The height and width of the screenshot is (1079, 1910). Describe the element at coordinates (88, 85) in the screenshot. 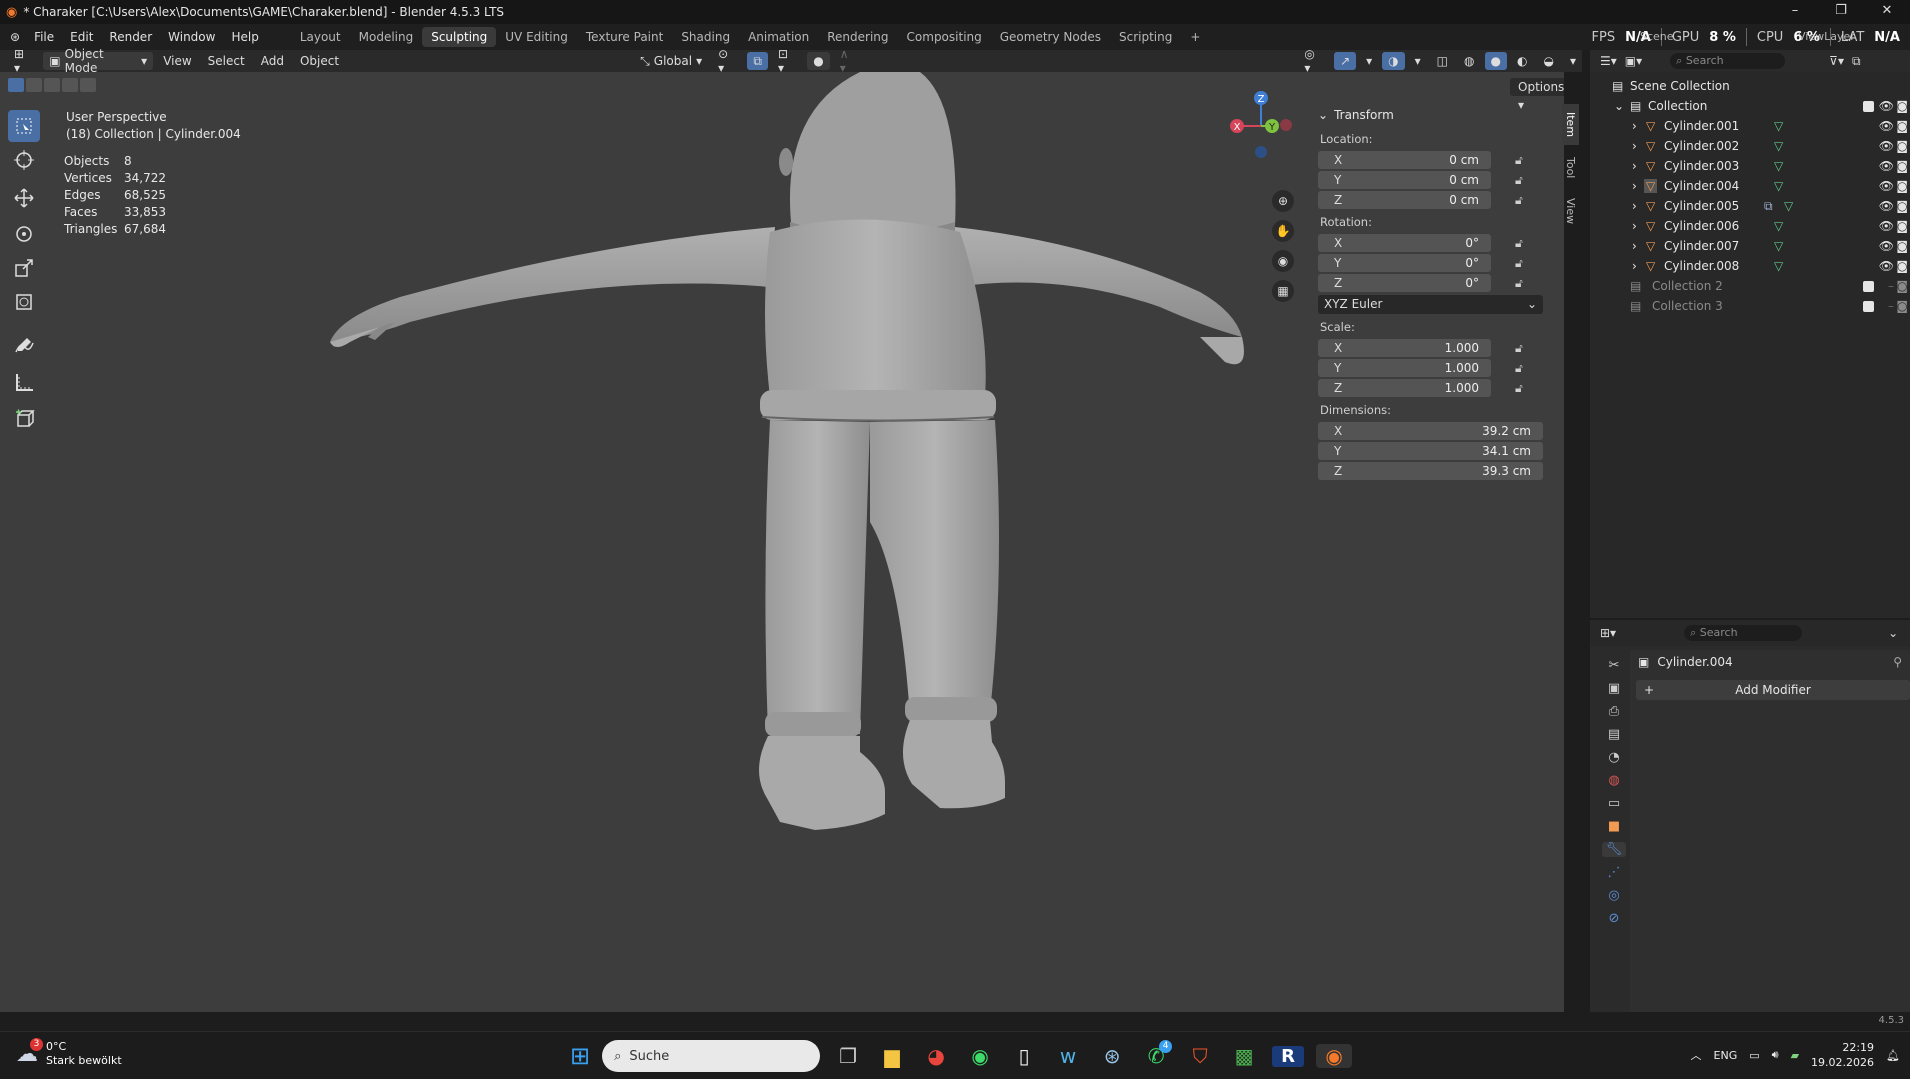

I see `select-intersect-icon` at that location.